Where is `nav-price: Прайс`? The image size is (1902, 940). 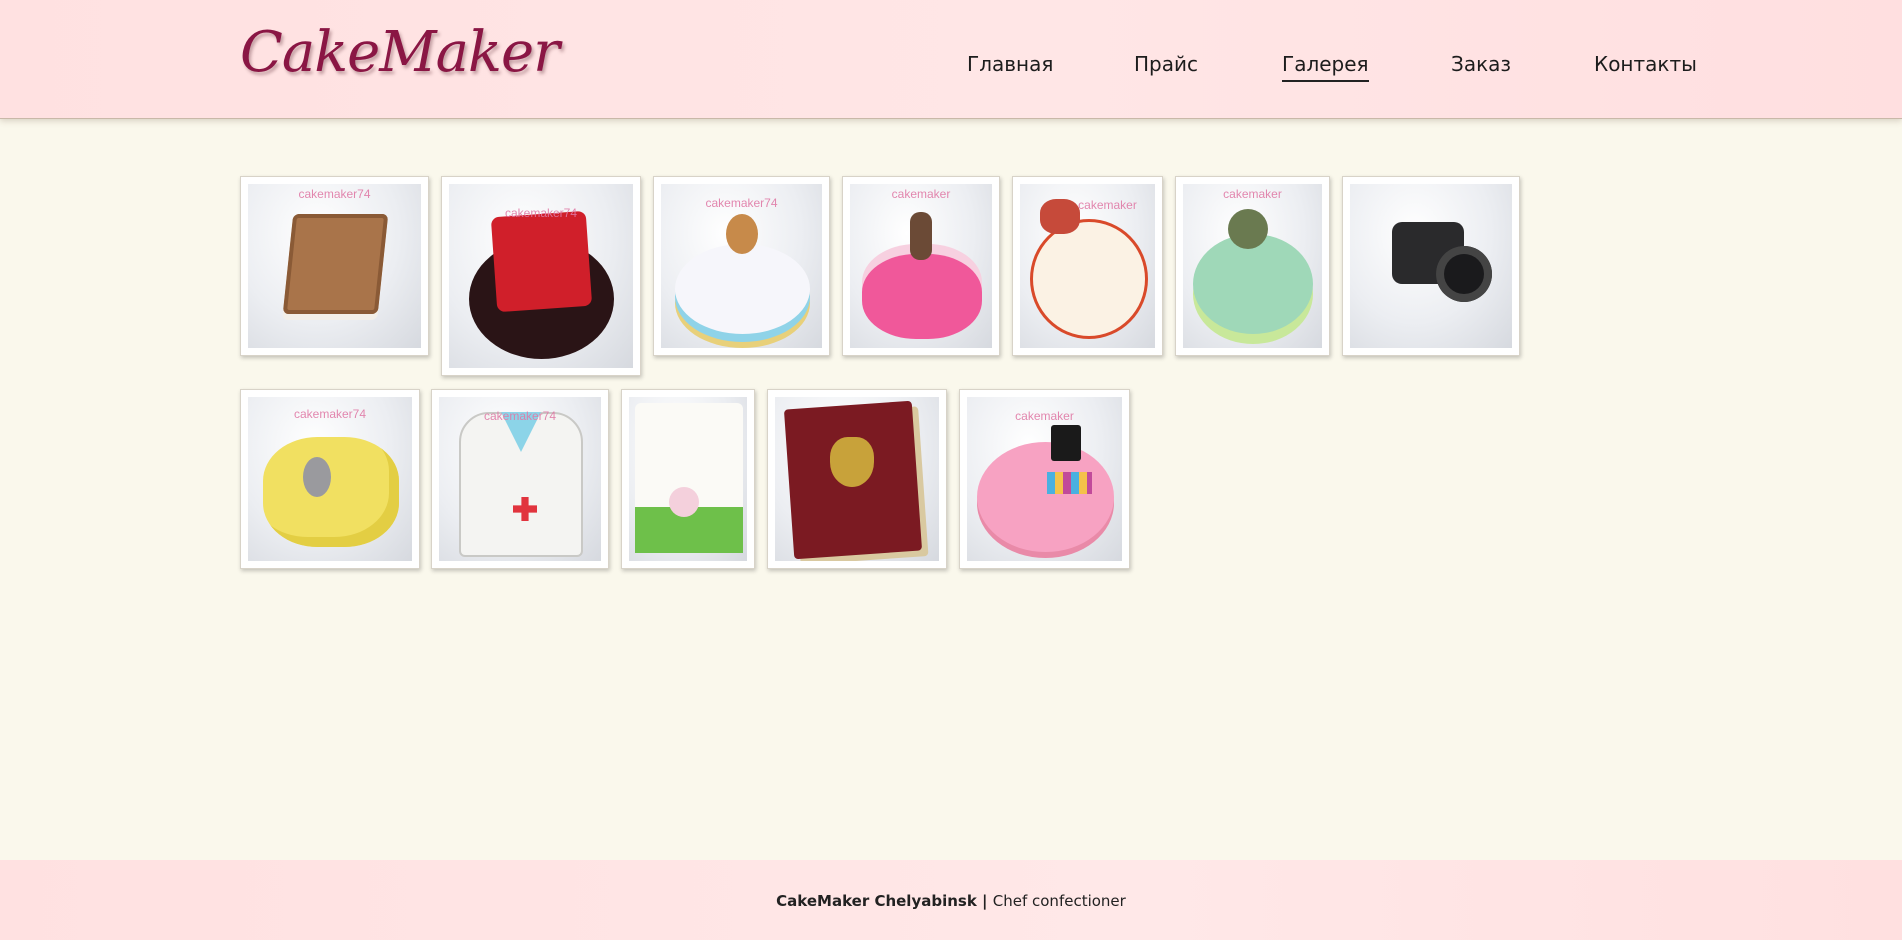 nav-price: Прайс is located at coordinates (1166, 66).